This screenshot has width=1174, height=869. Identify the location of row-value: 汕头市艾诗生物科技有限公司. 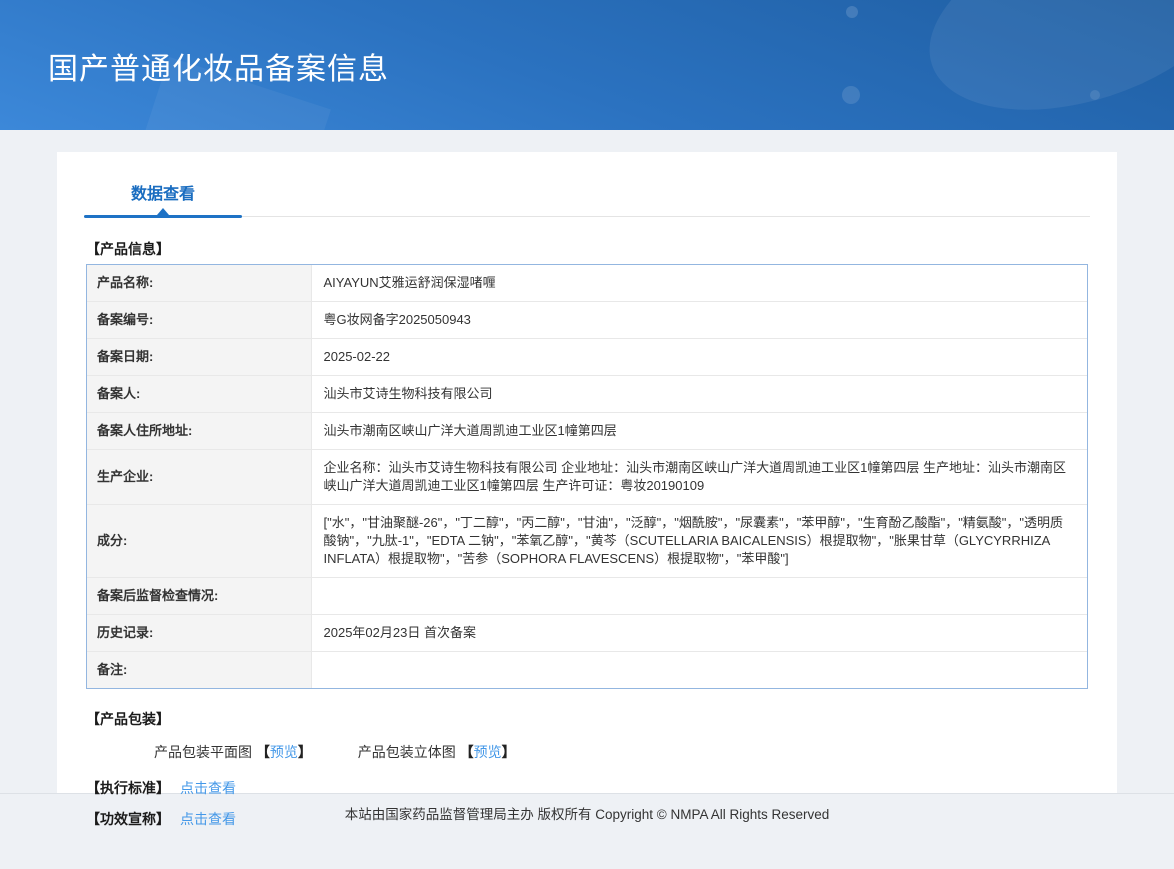
(699, 394).